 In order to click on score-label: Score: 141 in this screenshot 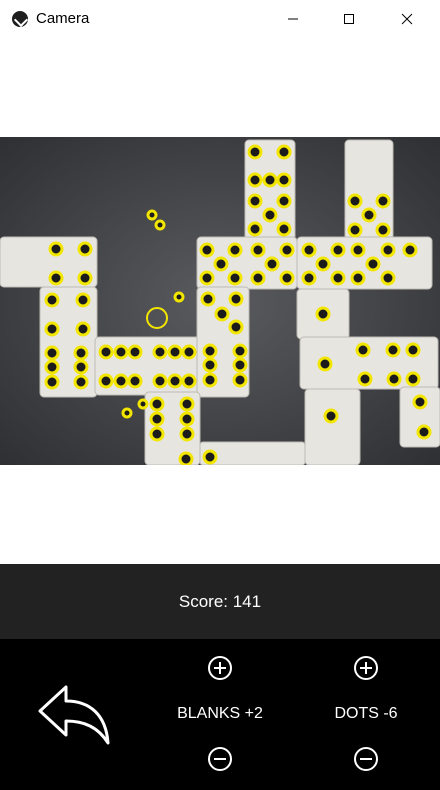, I will do `click(220, 601)`.